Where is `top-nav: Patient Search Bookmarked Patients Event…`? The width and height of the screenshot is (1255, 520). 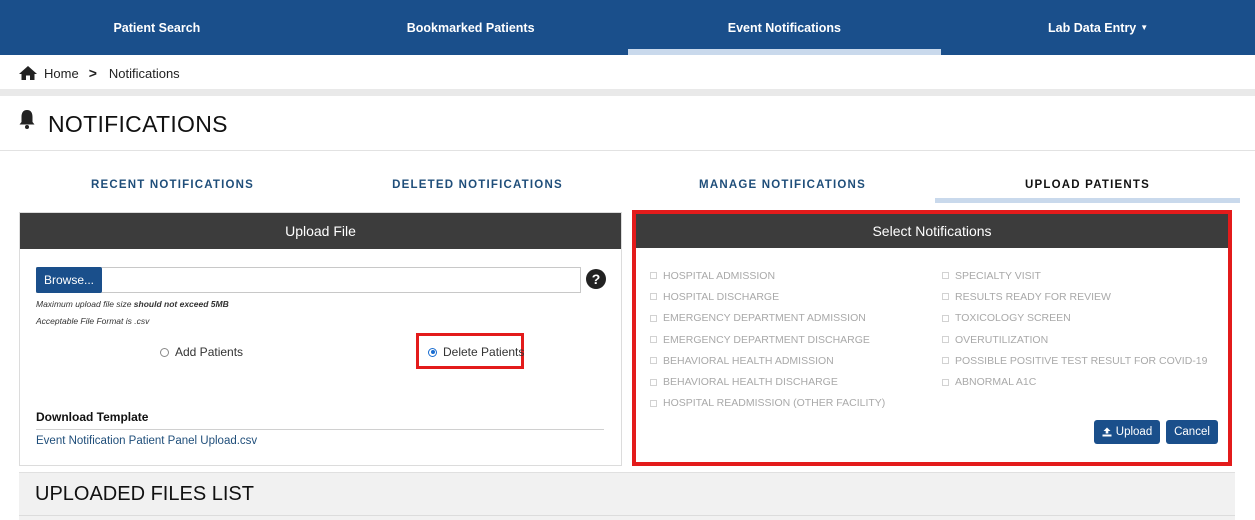
top-nav: Patient Search Bookmarked Patients Event… is located at coordinates (627, 27).